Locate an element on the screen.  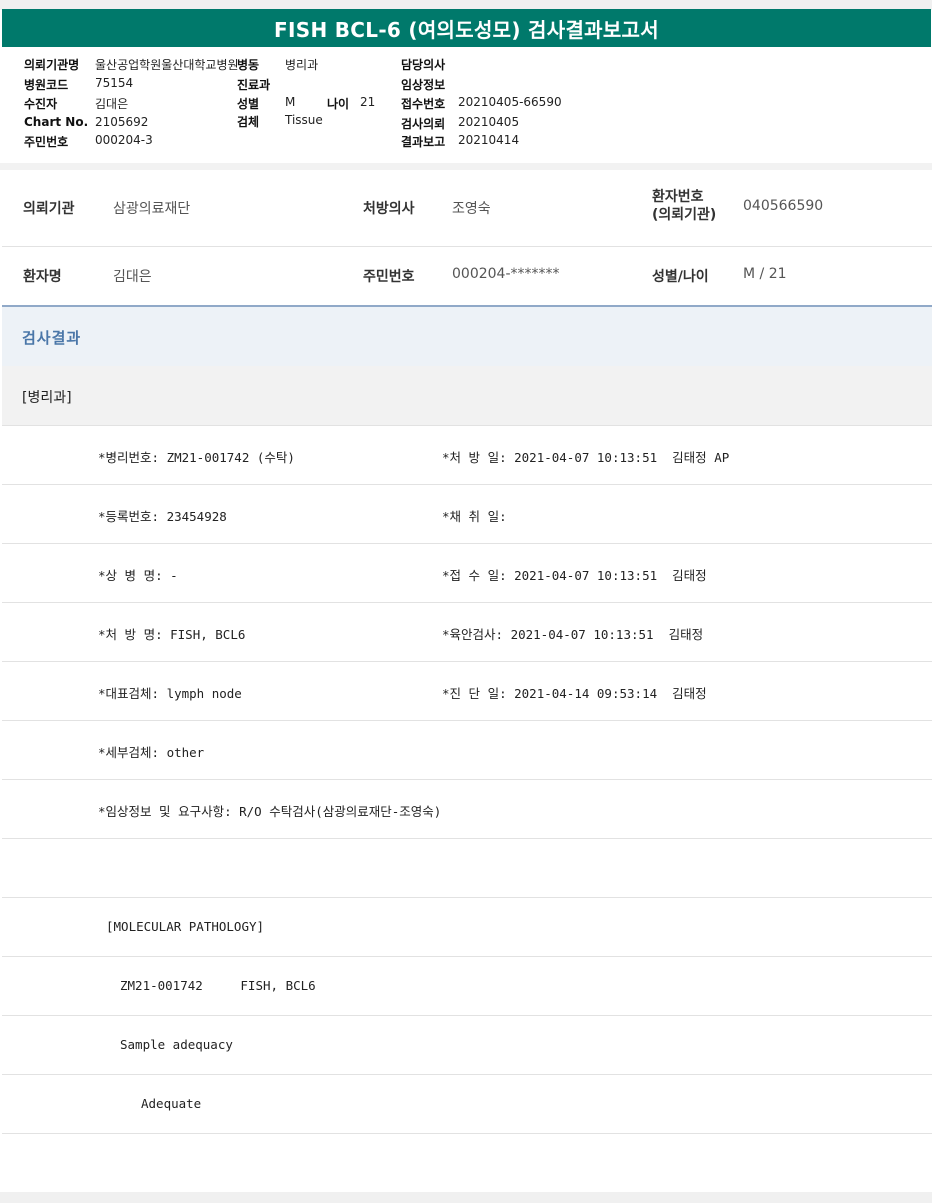
age-value: 21 is located at coordinates (368, 102).